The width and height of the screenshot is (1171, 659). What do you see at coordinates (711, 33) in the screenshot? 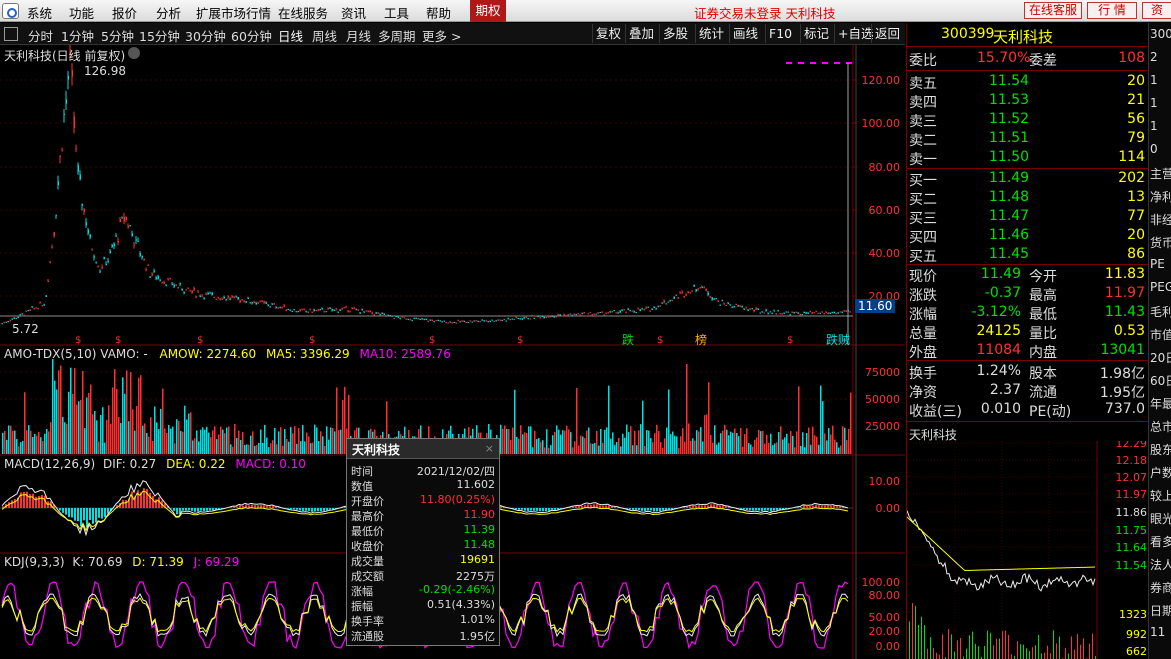
I see `statistics-button: 统计` at bounding box center [711, 33].